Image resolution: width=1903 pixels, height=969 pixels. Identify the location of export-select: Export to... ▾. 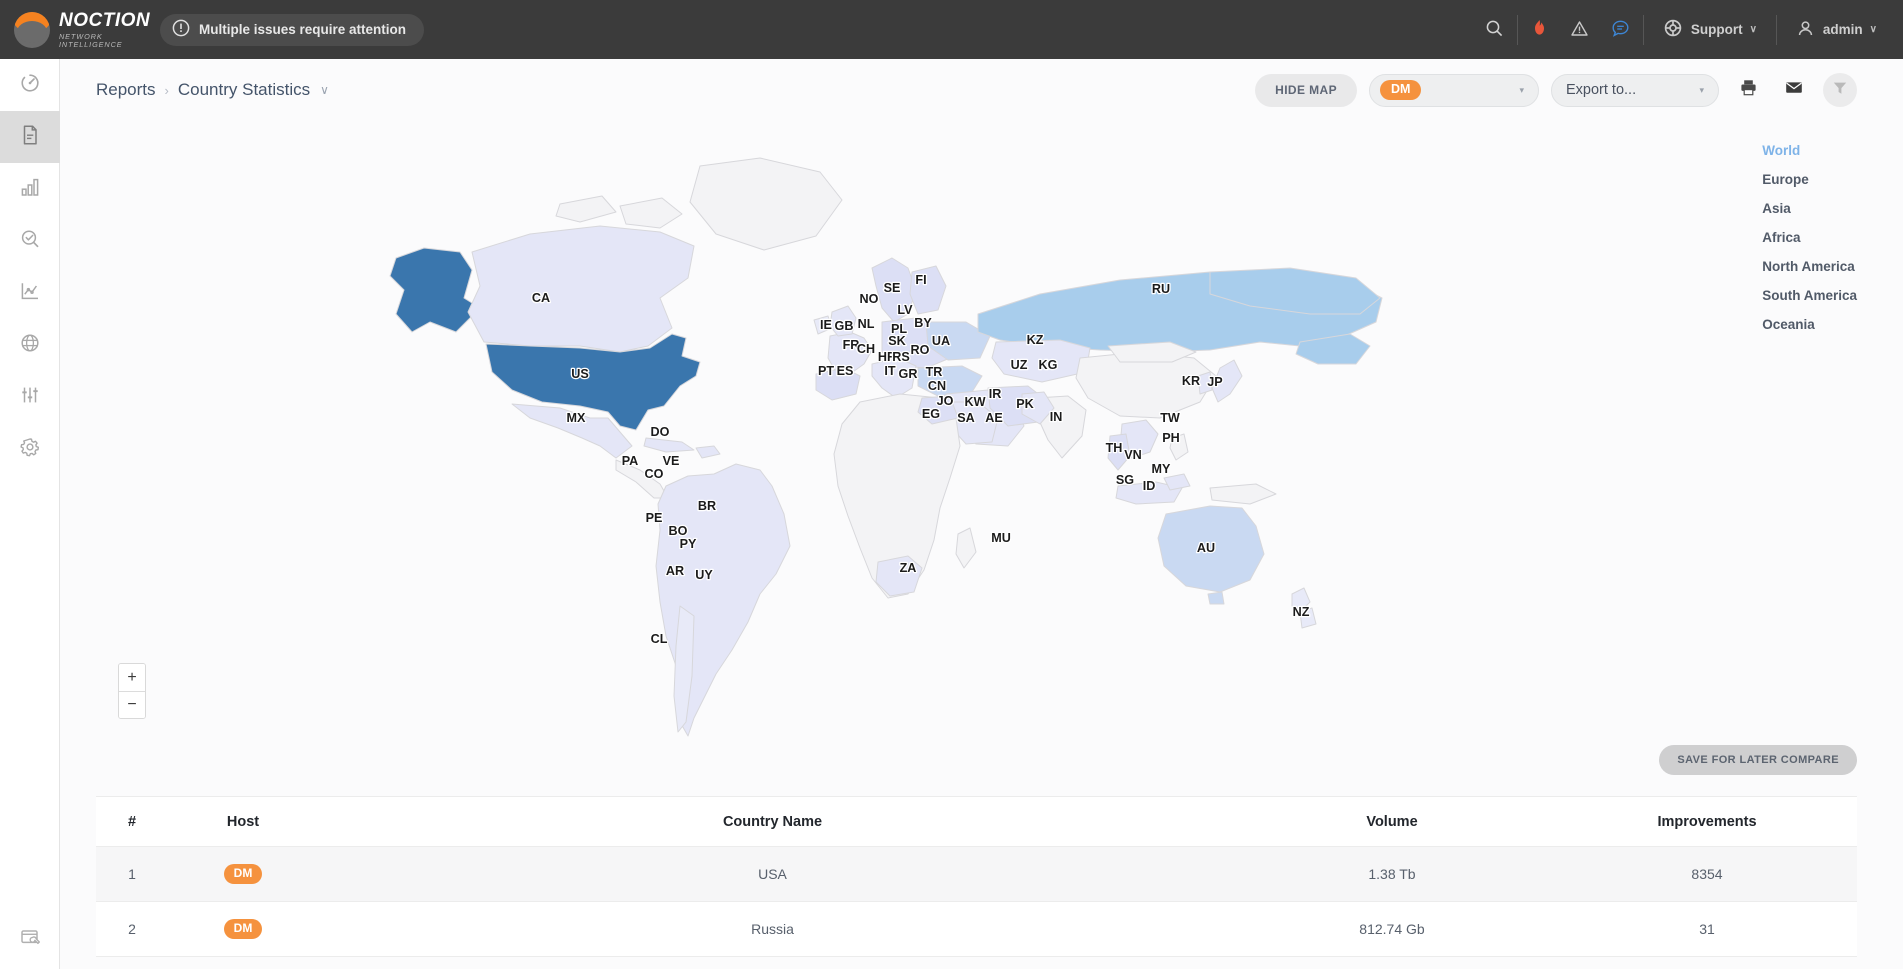
(1635, 90).